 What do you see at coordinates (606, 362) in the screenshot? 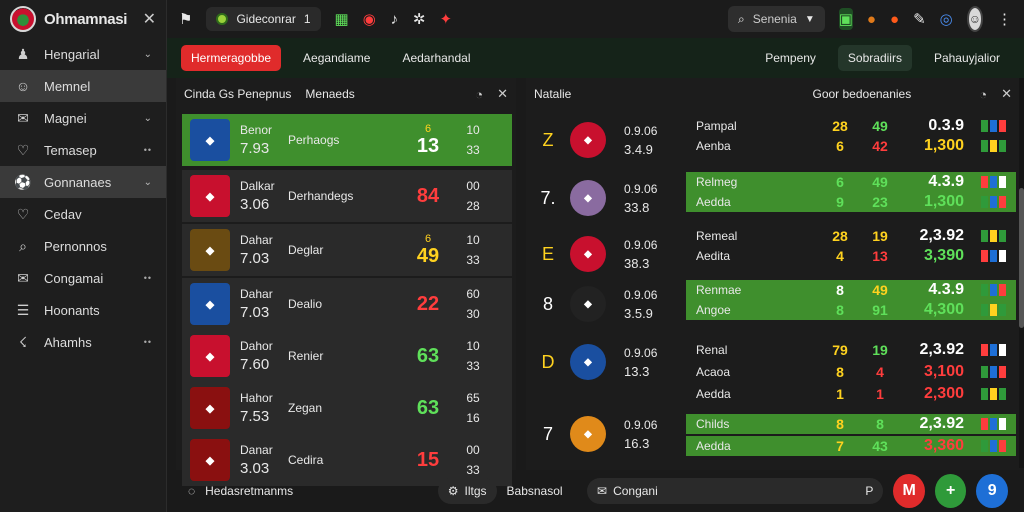
I see `table-row: D ◆ 0.9.06 13.3` at bounding box center [606, 362].